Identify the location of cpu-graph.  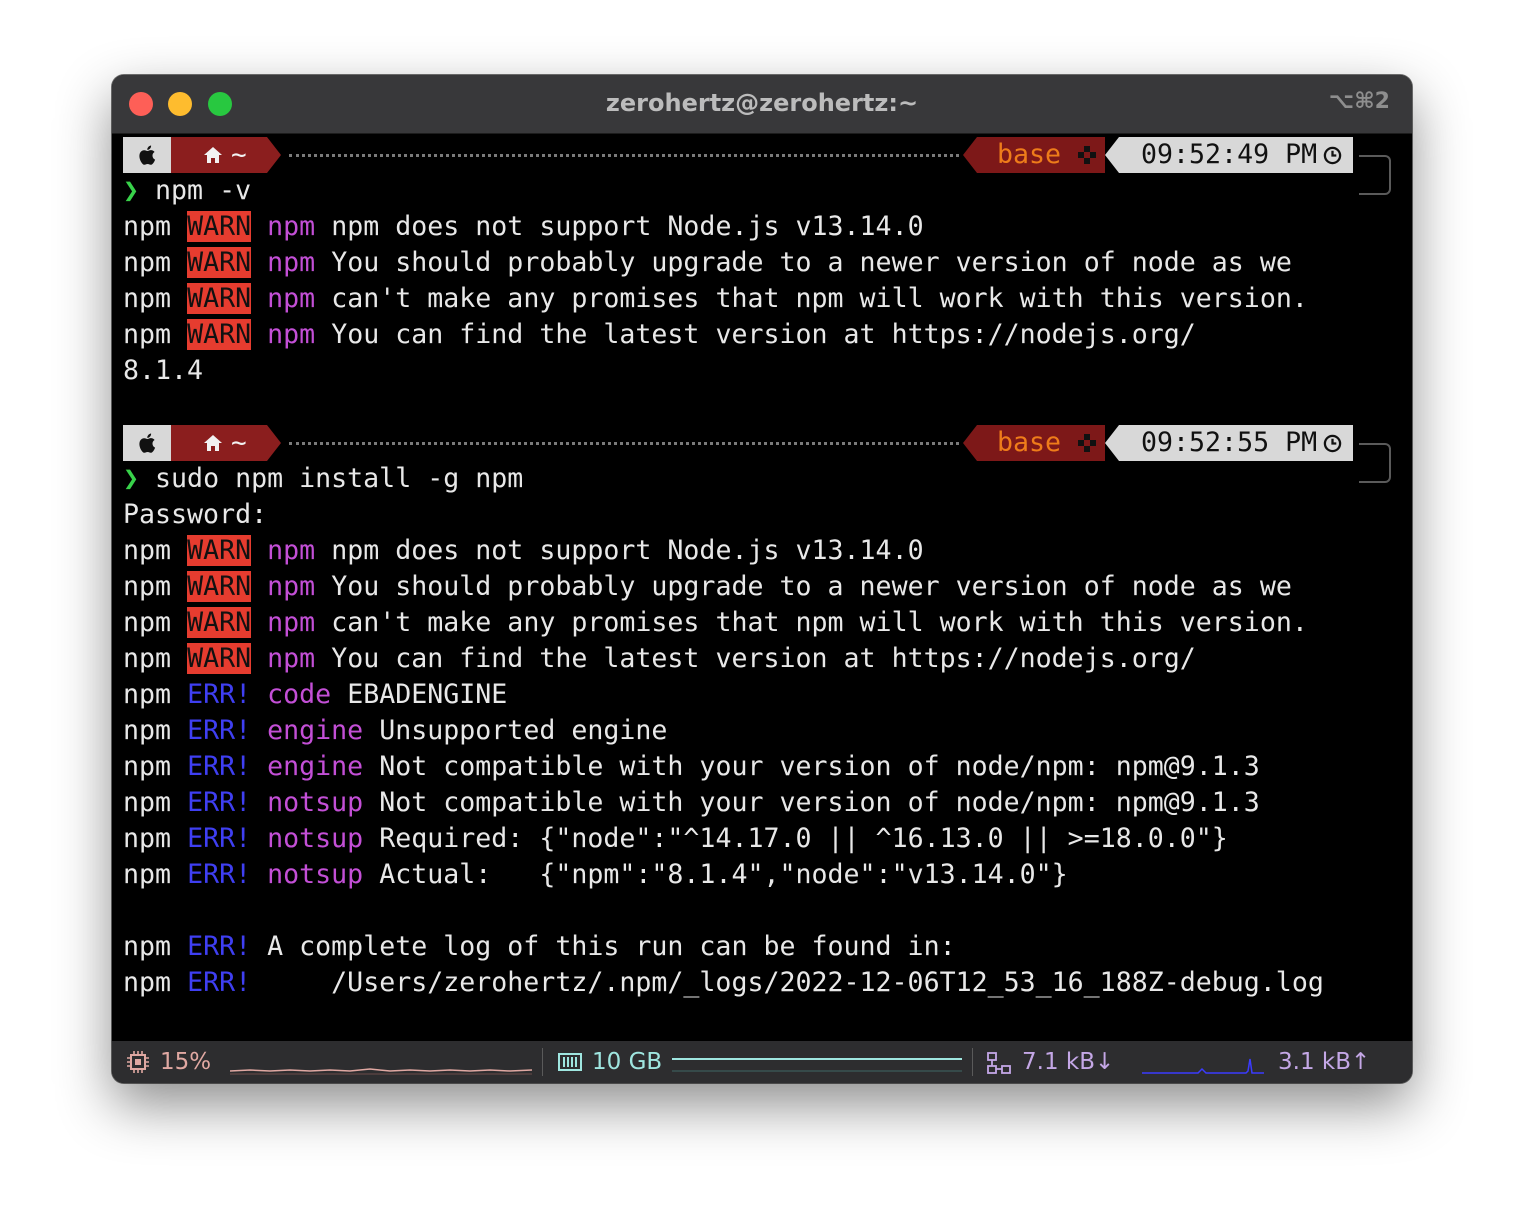
(381, 1071).